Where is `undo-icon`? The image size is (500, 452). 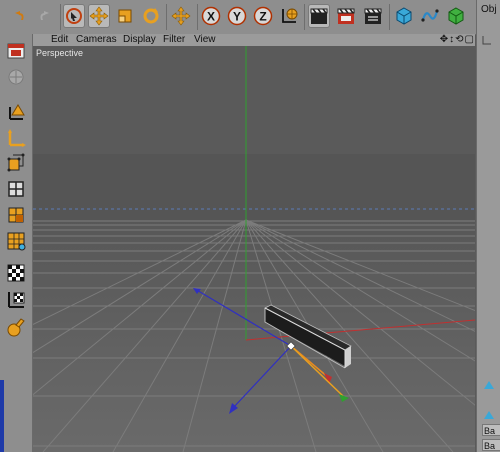
undo-icon is located at coordinates (19, 16).